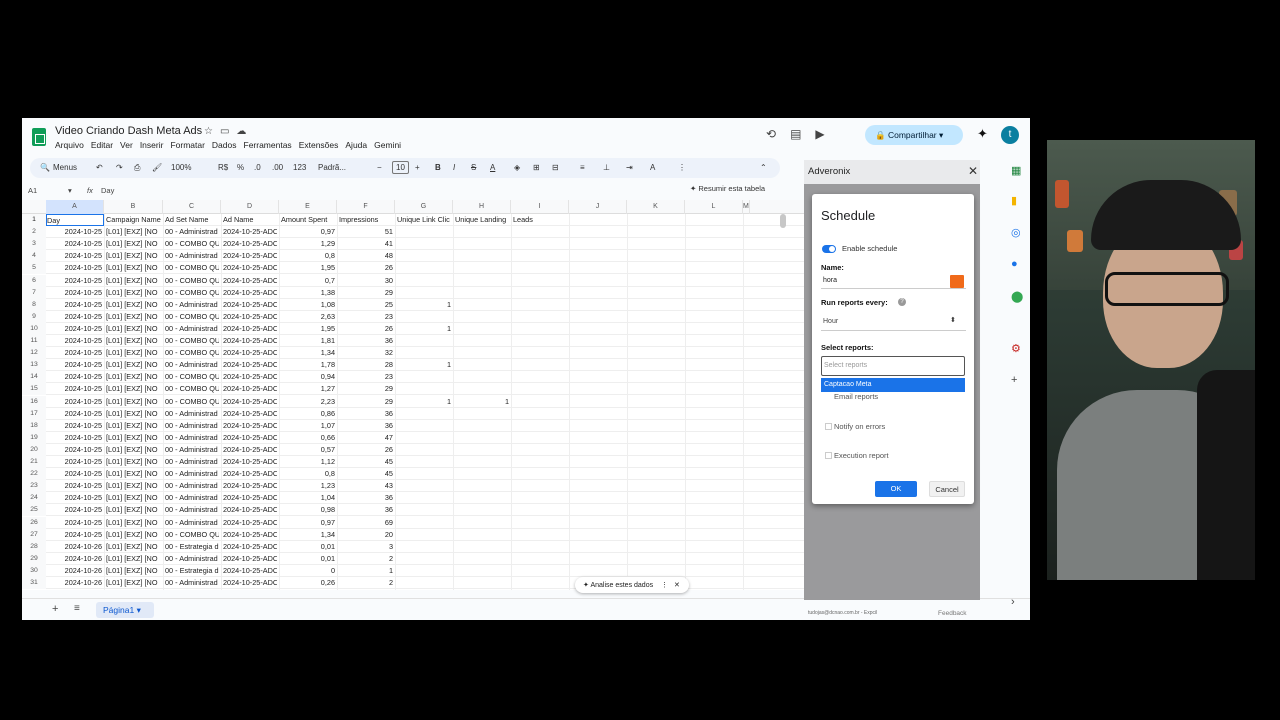 The image size is (1280, 720). Describe the element at coordinates (34, 353) in the screenshot. I see `row-number: 12` at that location.